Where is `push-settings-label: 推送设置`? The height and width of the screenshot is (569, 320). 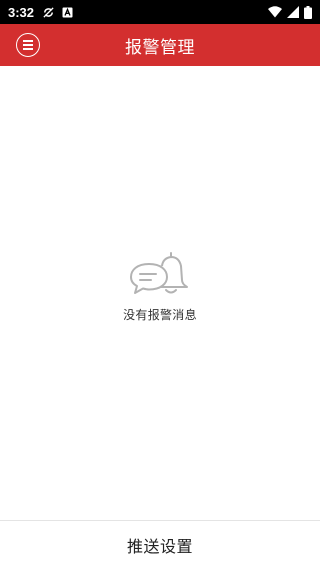
push-settings-label: 推送设置 is located at coordinates (159, 546).